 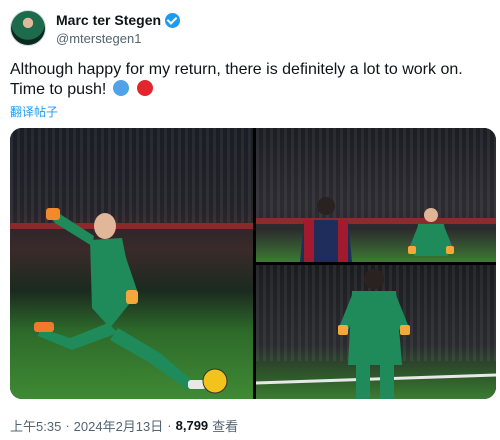 What do you see at coordinates (35, 425) in the screenshot?
I see `tweet-time: 上午5:35` at bounding box center [35, 425].